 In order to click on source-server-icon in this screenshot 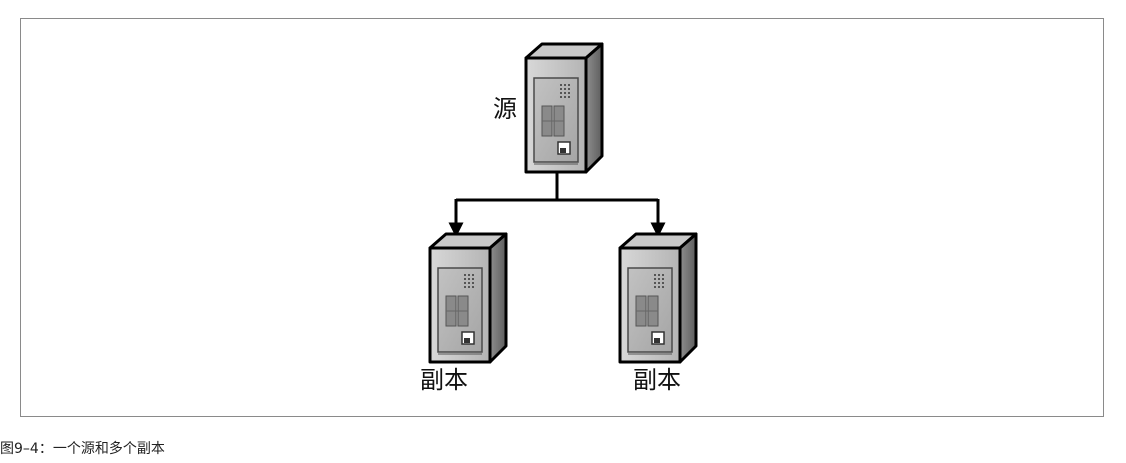, I will do `click(564, 108)`.